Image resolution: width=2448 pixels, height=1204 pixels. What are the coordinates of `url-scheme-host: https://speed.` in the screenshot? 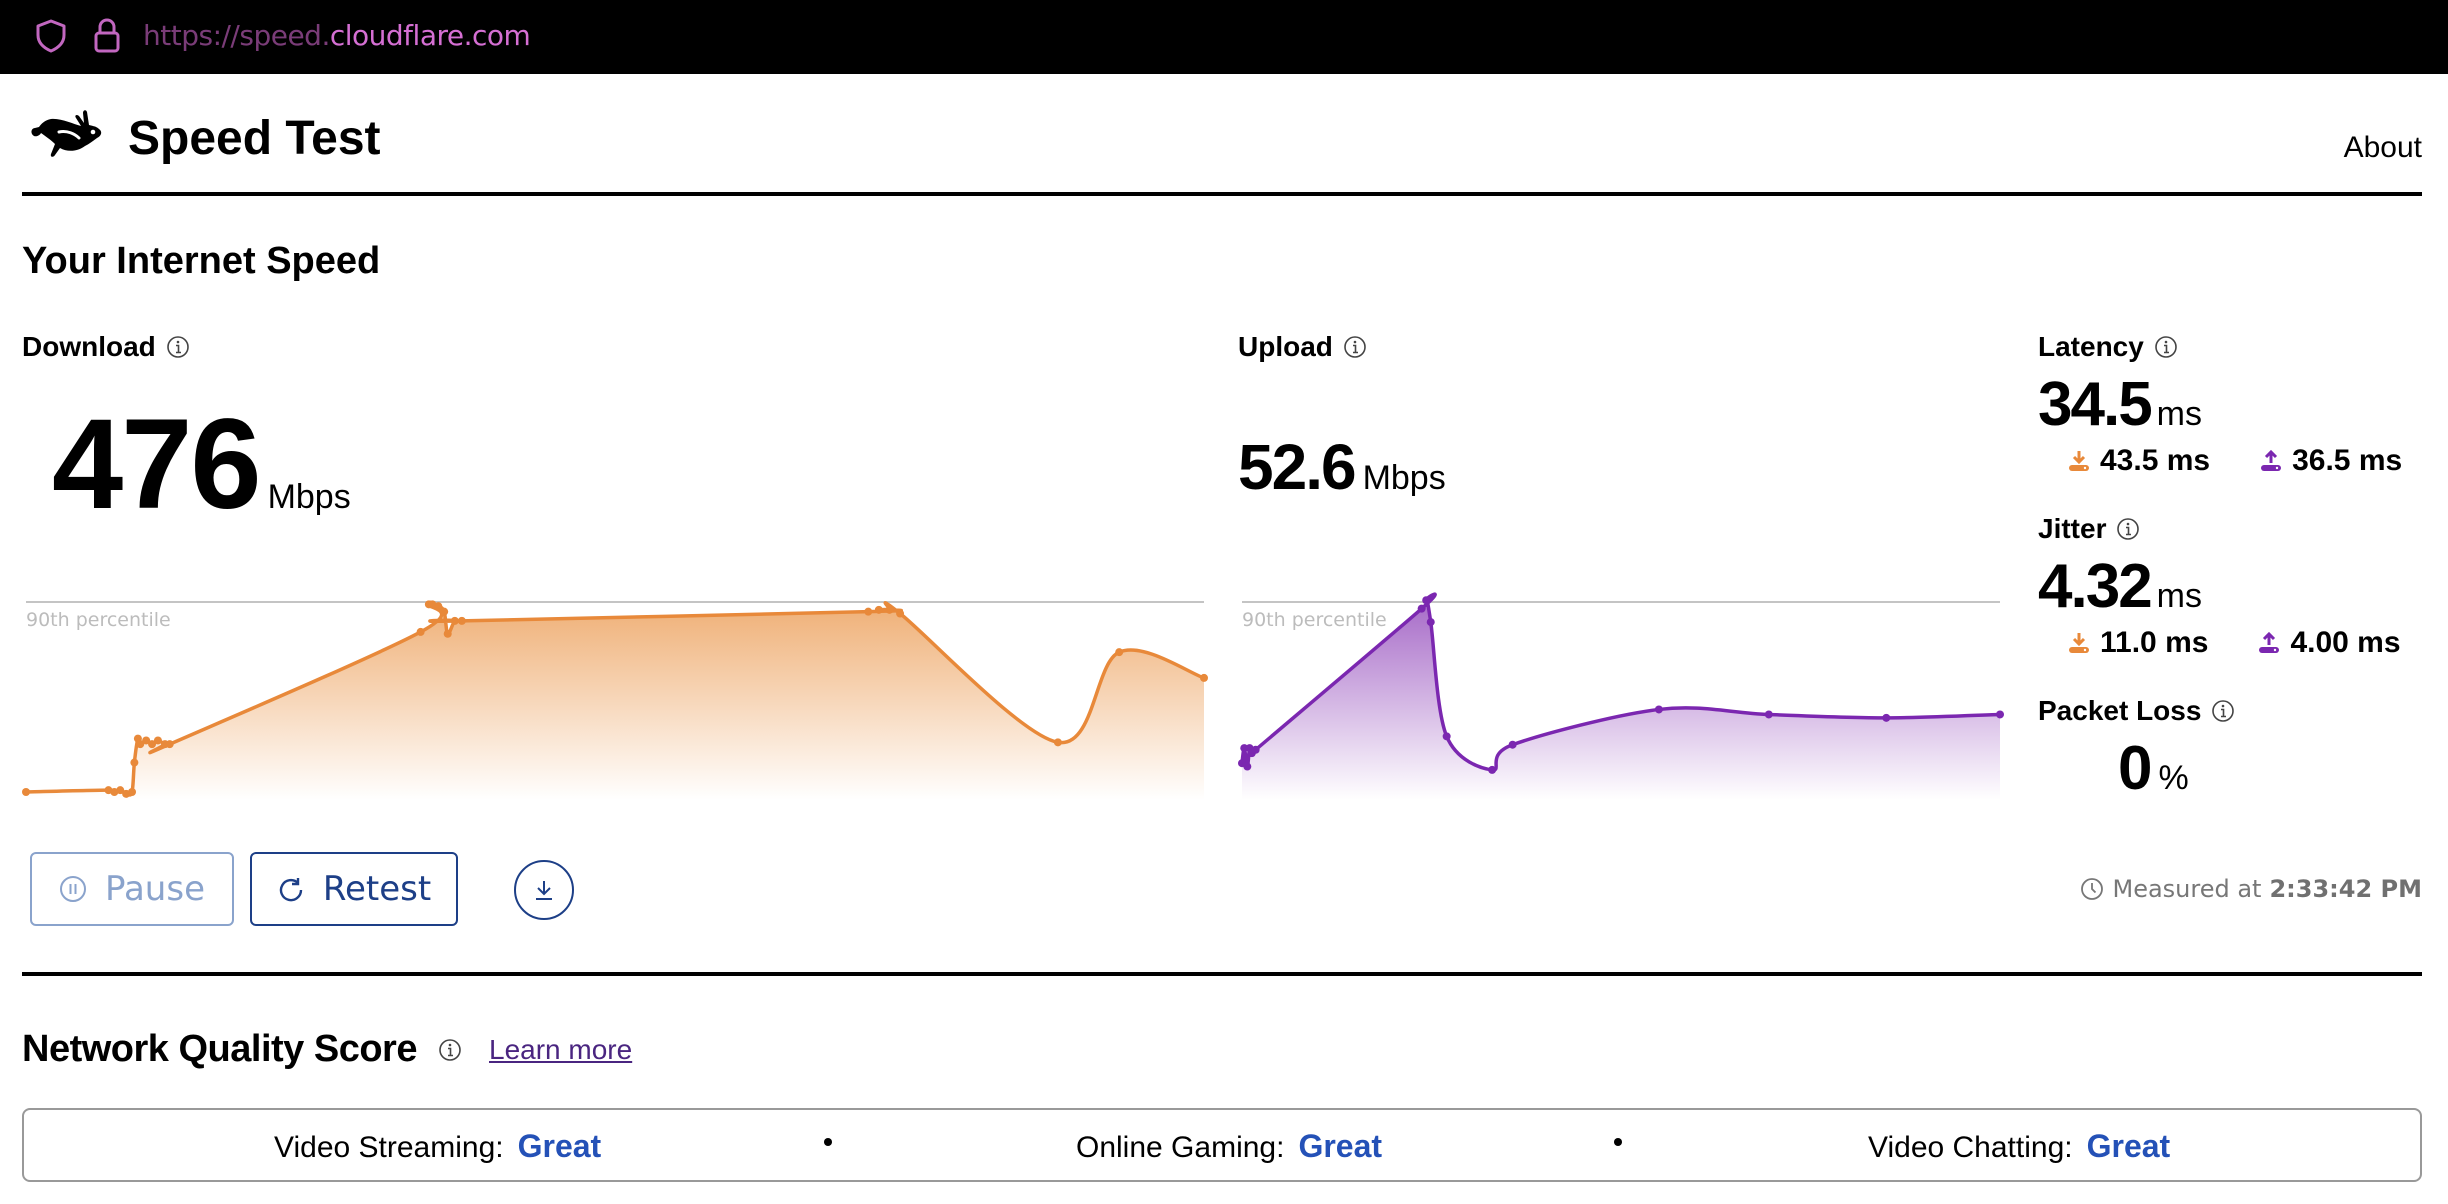 It's located at (236, 35).